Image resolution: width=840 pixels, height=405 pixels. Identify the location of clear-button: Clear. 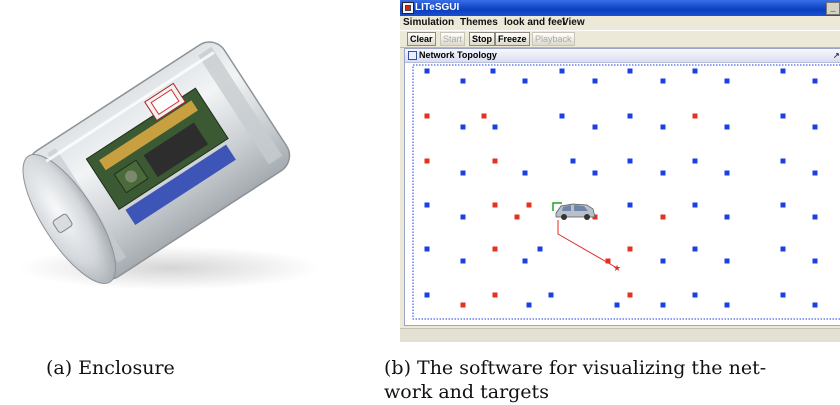
(421, 39).